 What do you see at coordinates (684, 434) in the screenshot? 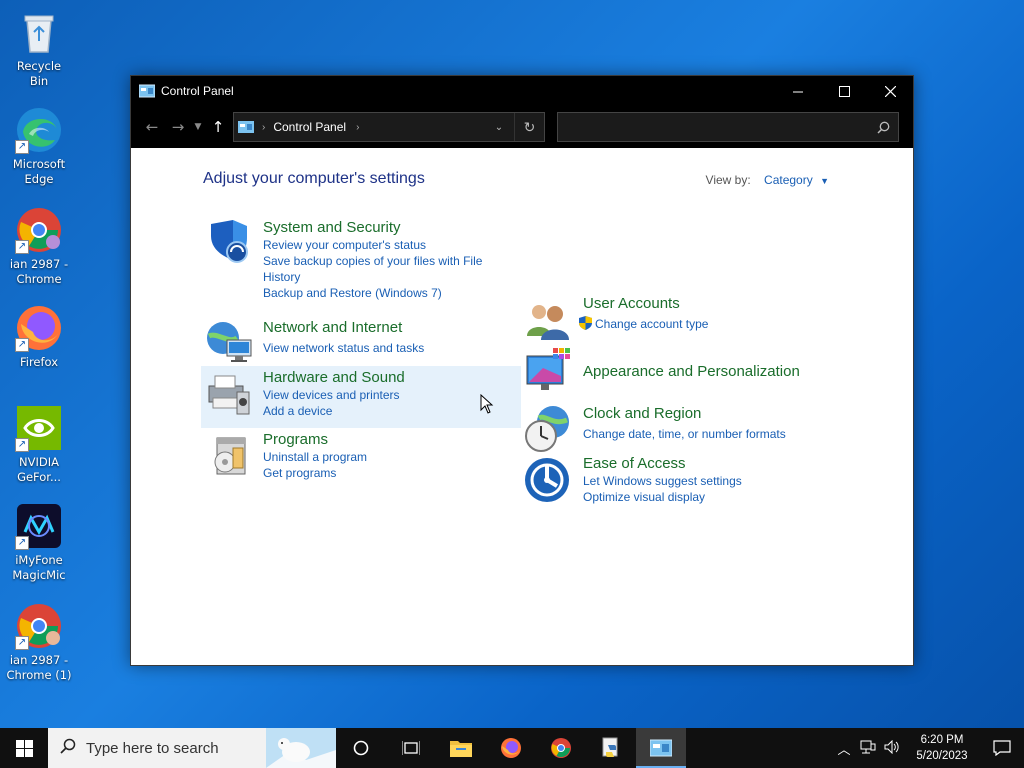
I see `link-change-date-time: Change date, time, or number formats` at bounding box center [684, 434].